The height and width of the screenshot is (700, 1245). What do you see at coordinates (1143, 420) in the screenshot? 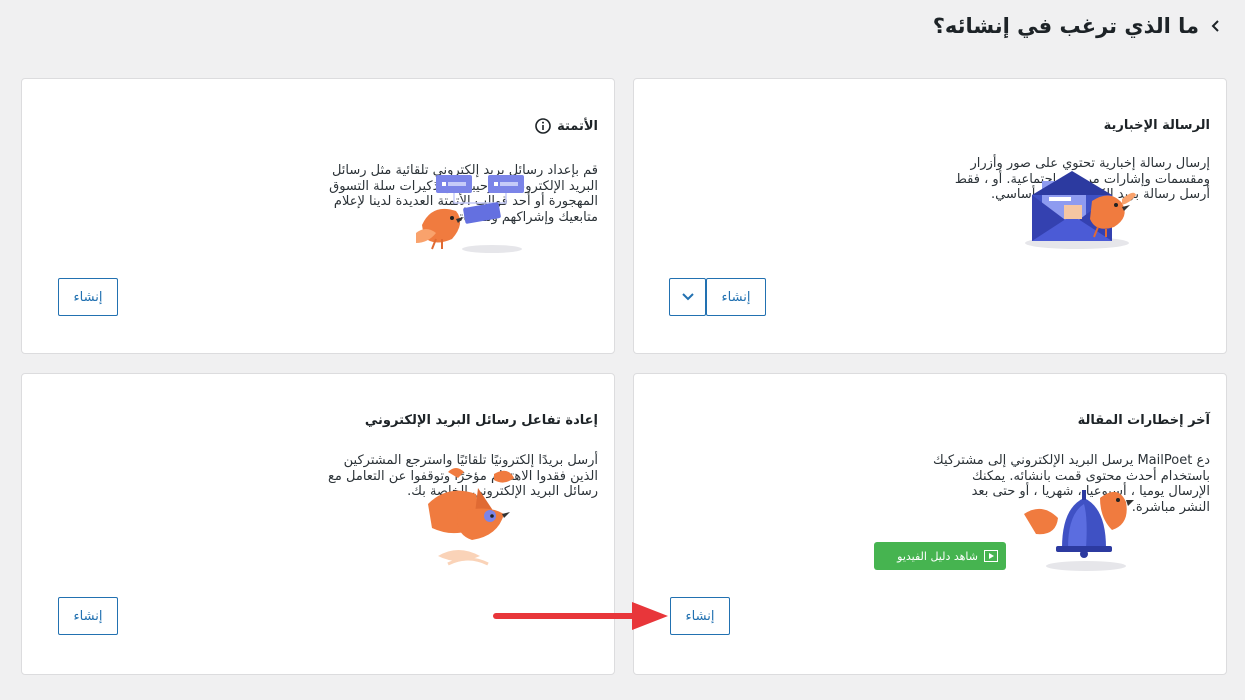
I see `post-notifications-title: آخر إخطارات المقالة` at bounding box center [1143, 420].